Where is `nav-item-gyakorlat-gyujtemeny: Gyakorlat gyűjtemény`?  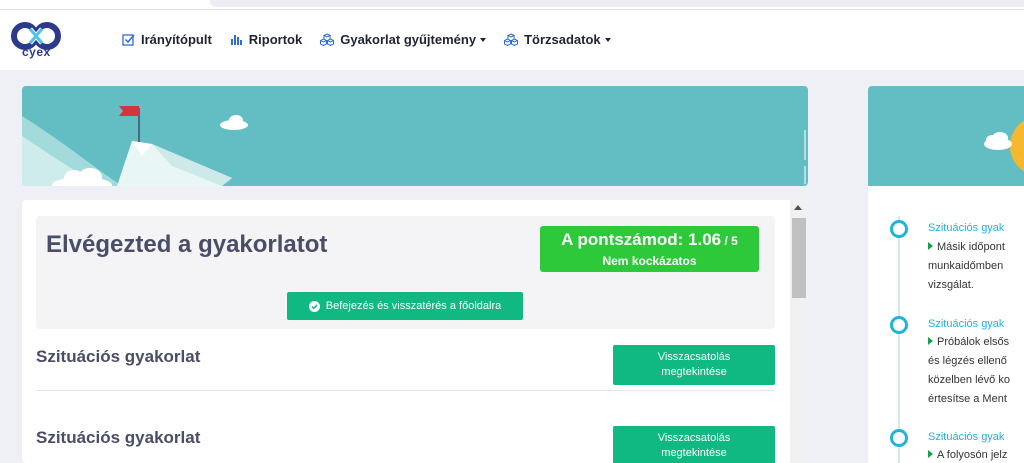
nav-item-gyakorlat-gyujtemeny: Gyakorlat gyűjtemény is located at coordinates (403, 39).